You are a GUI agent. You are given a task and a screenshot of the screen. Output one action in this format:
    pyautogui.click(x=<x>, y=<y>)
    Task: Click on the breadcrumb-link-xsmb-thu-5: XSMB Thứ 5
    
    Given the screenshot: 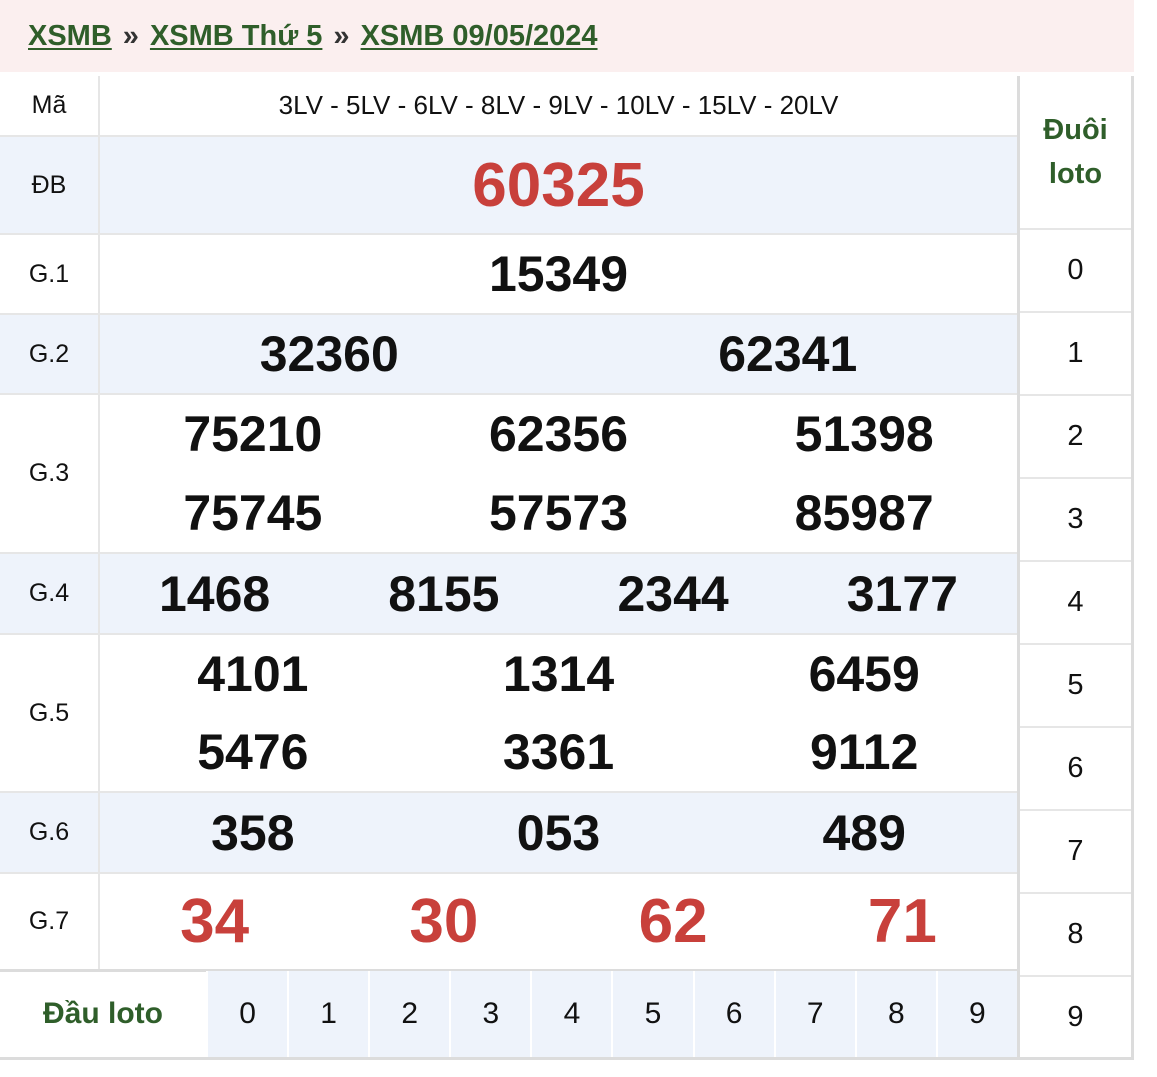 What is the action you would take?
    pyautogui.click(x=236, y=36)
    